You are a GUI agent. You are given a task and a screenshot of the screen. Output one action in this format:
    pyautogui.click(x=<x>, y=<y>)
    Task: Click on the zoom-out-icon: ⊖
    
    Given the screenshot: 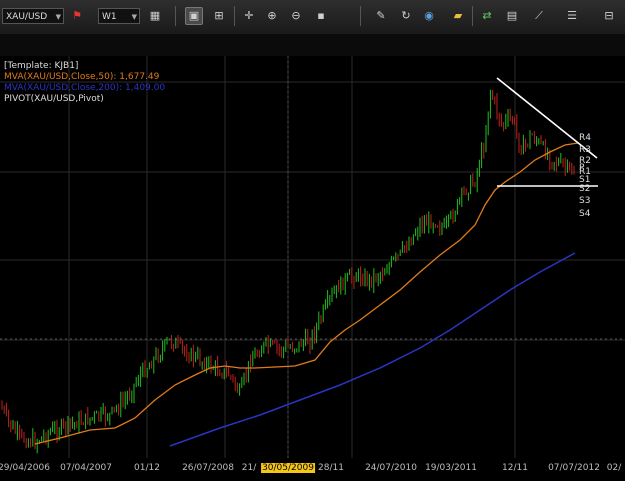 What is the action you would take?
    pyautogui.click(x=296, y=16)
    